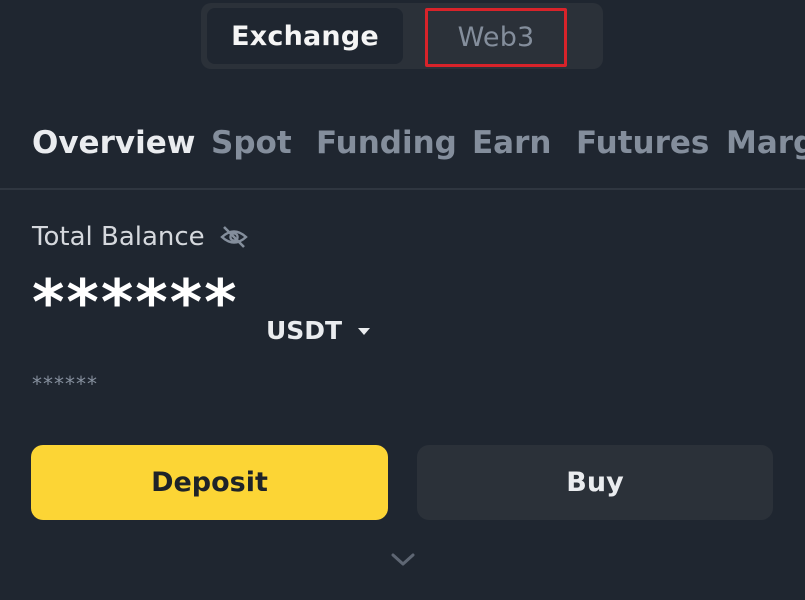  What do you see at coordinates (642, 143) in the screenshot?
I see `tab-futures: Futures` at bounding box center [642, 143].